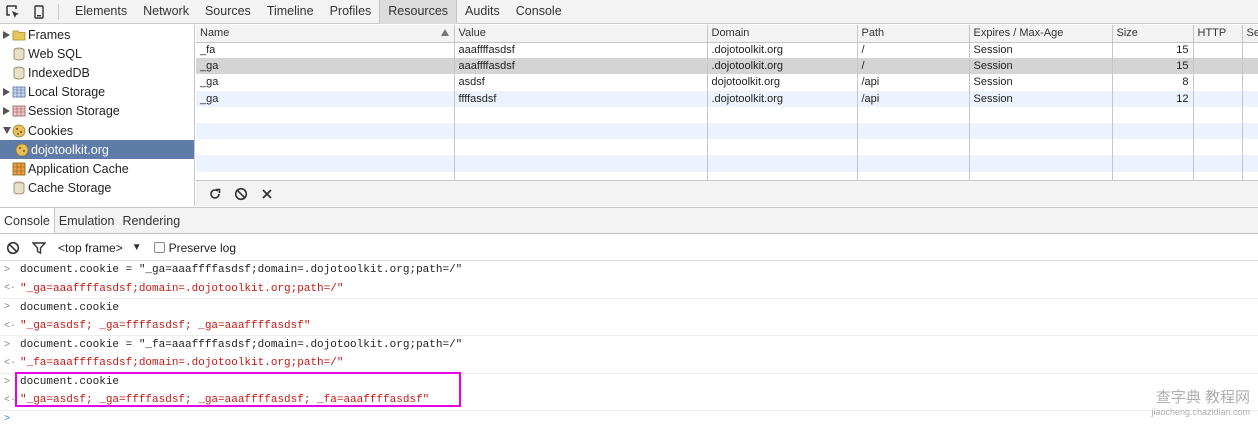 This screenshot has height=424, width=1258. I want to click on sidebar-item-local-storage: Local Storage, so click(97, 92).